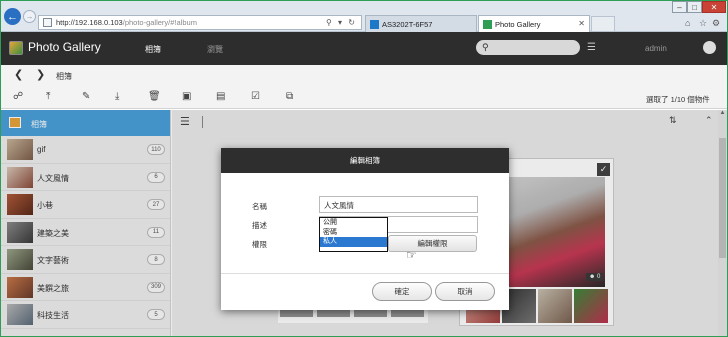 This screenshot has width=728, height=337. I want to click on nas-favicon-icon, so click(374, 24).